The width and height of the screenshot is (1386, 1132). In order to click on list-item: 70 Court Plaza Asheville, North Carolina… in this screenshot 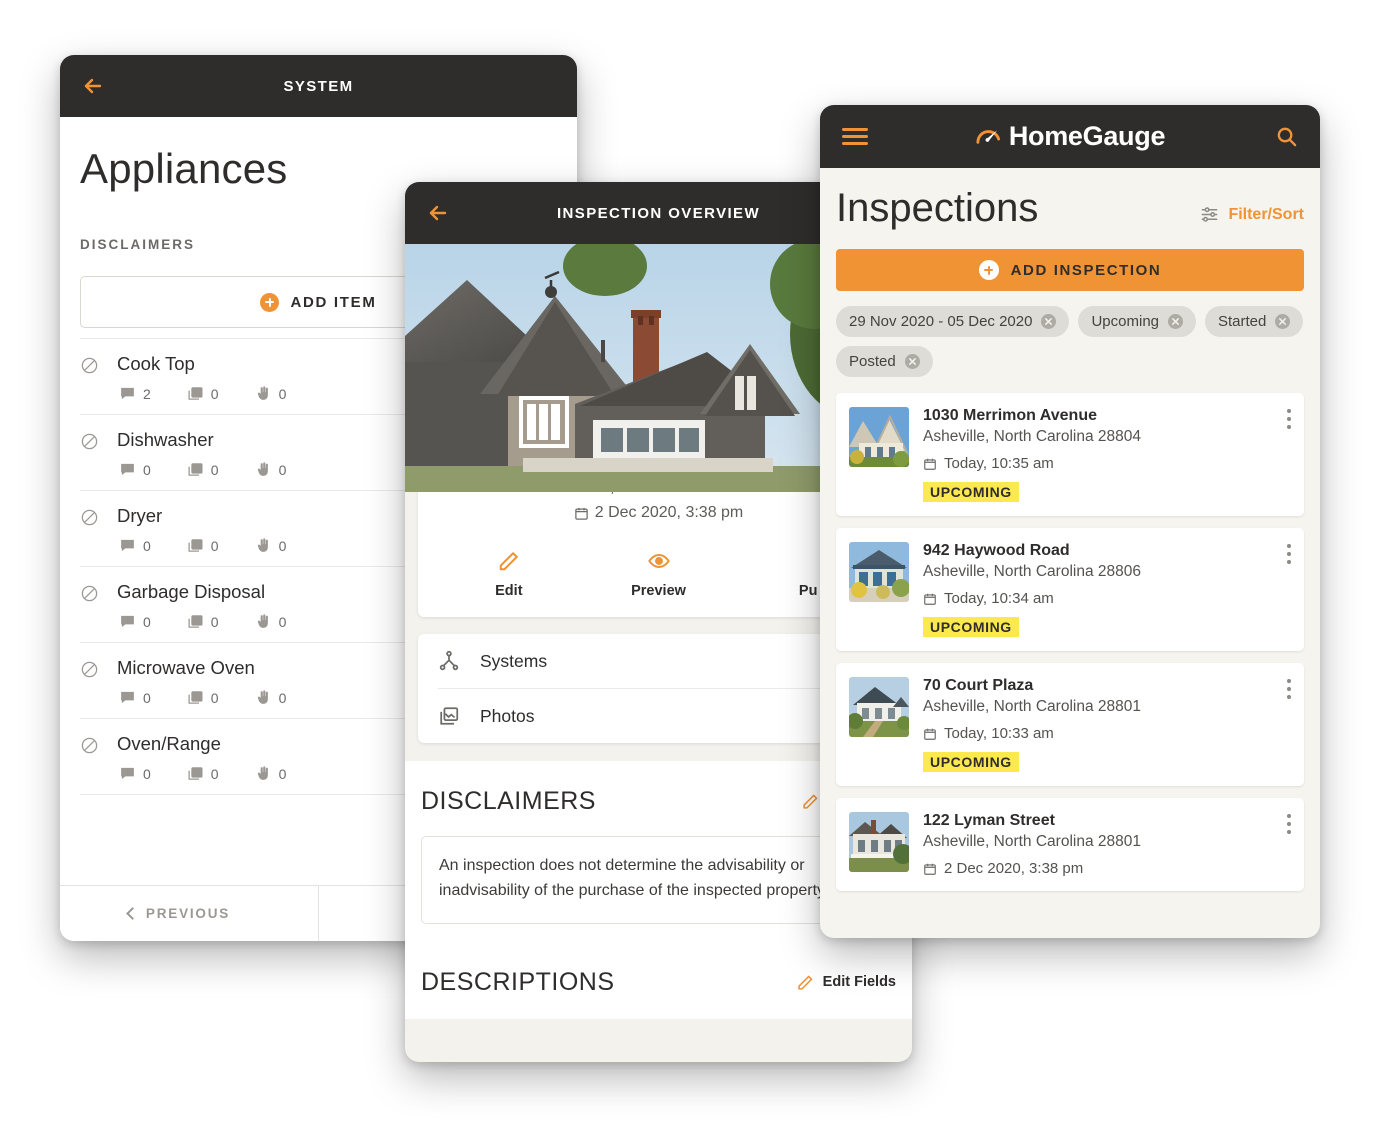, I will do `click(1070, 724)`.